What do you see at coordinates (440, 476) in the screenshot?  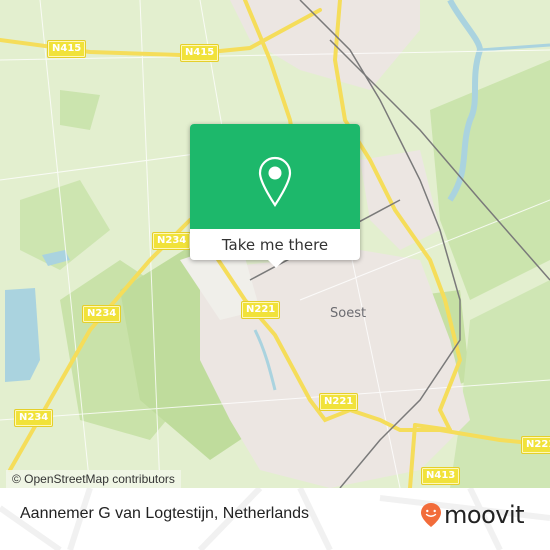 I see `road-label-n413: N413` at bounding box center [440, 476].